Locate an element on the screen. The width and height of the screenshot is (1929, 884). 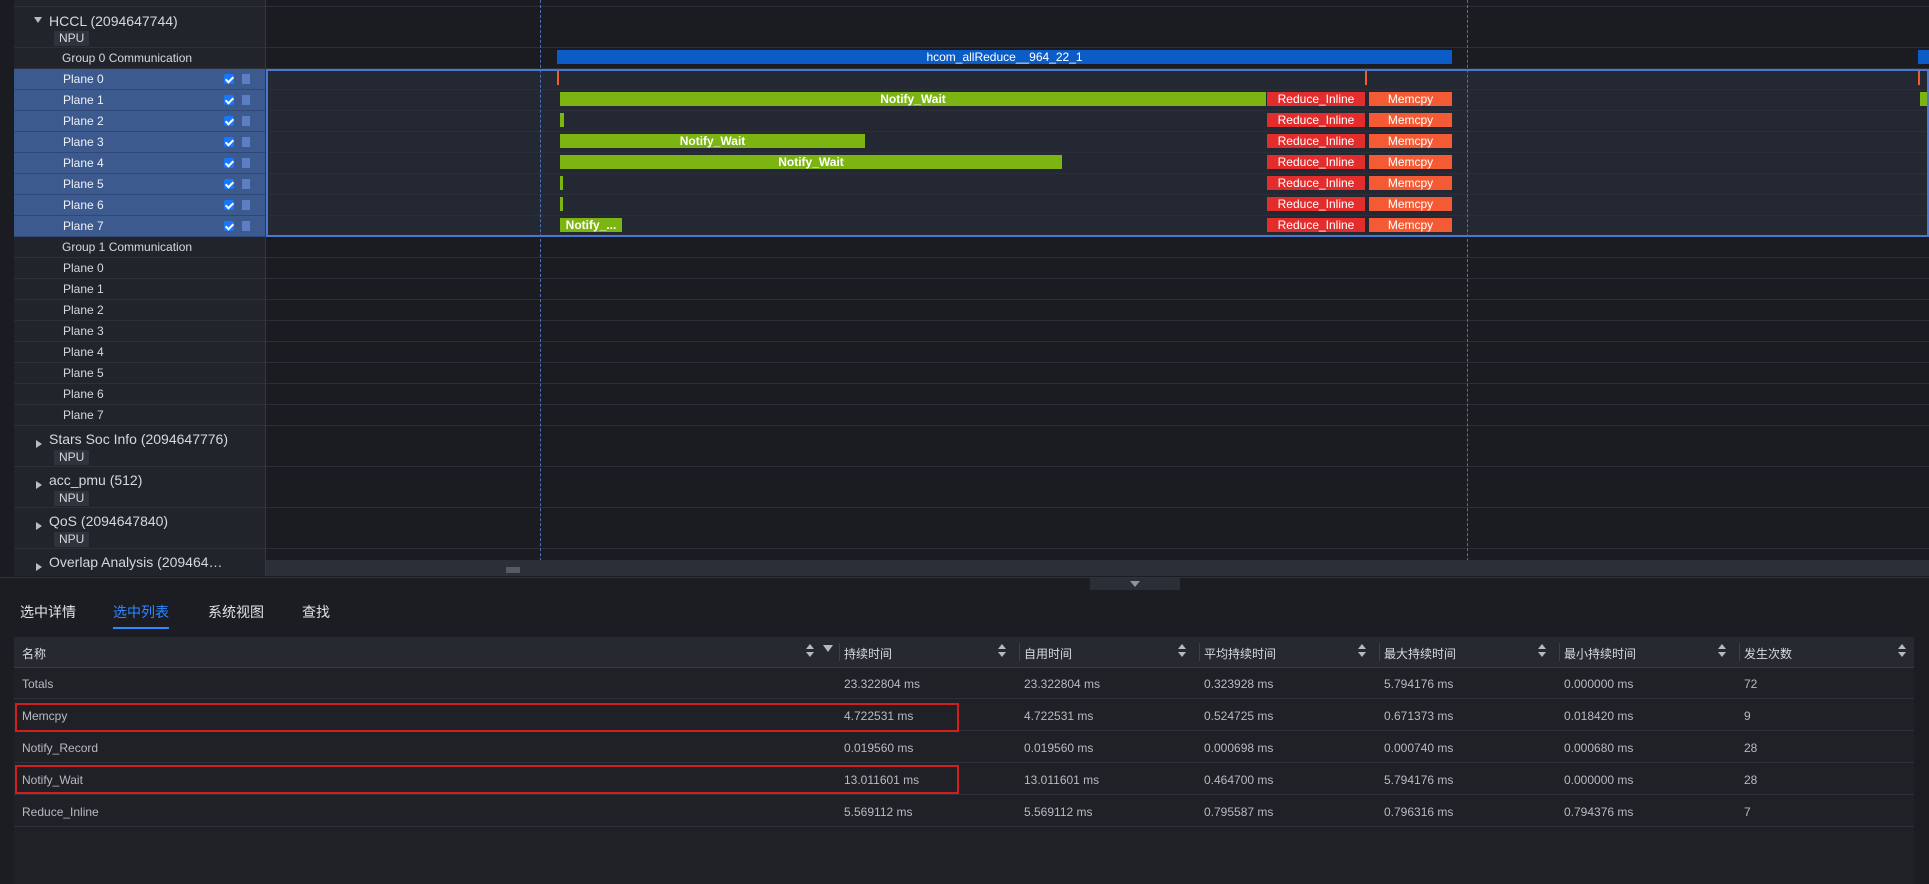
track-g0-plane-7: Plane 7 is located at coordinates (139, 226).